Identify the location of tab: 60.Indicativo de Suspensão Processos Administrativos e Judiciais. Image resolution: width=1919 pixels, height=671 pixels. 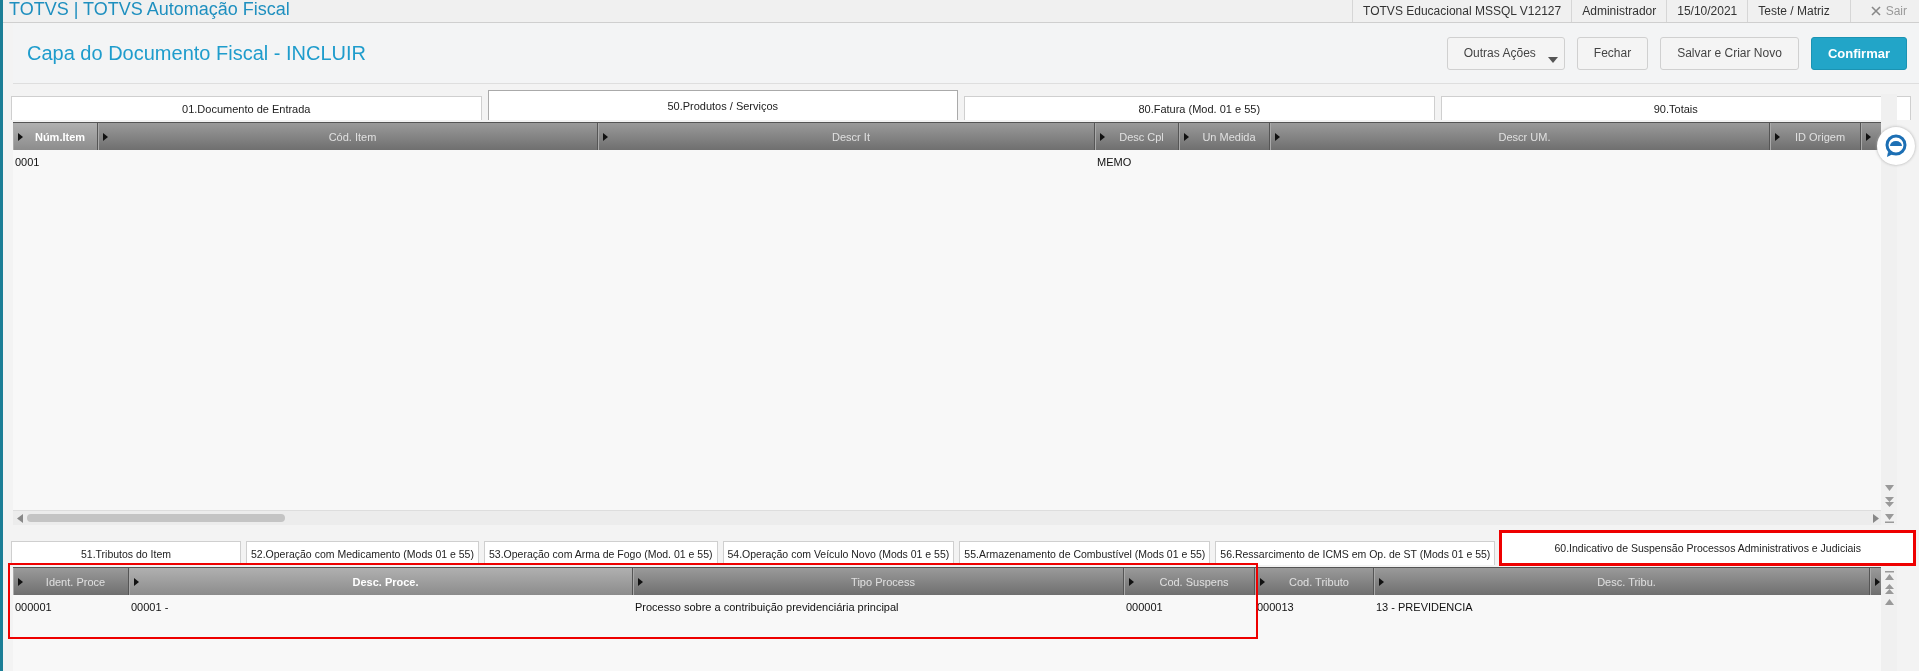
(1707, 548).